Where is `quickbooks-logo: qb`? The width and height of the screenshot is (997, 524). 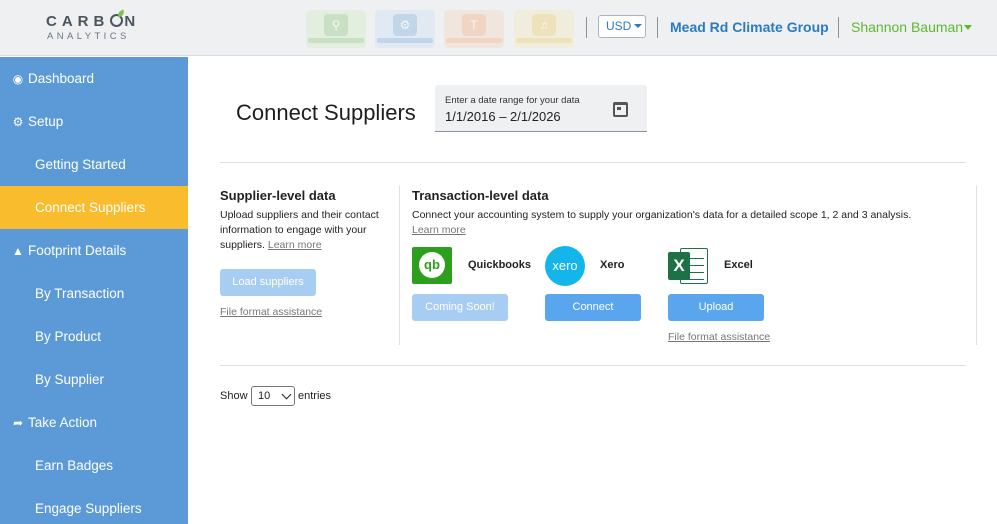 quickbooks-logo: qb is located at coordinates (432, 265).